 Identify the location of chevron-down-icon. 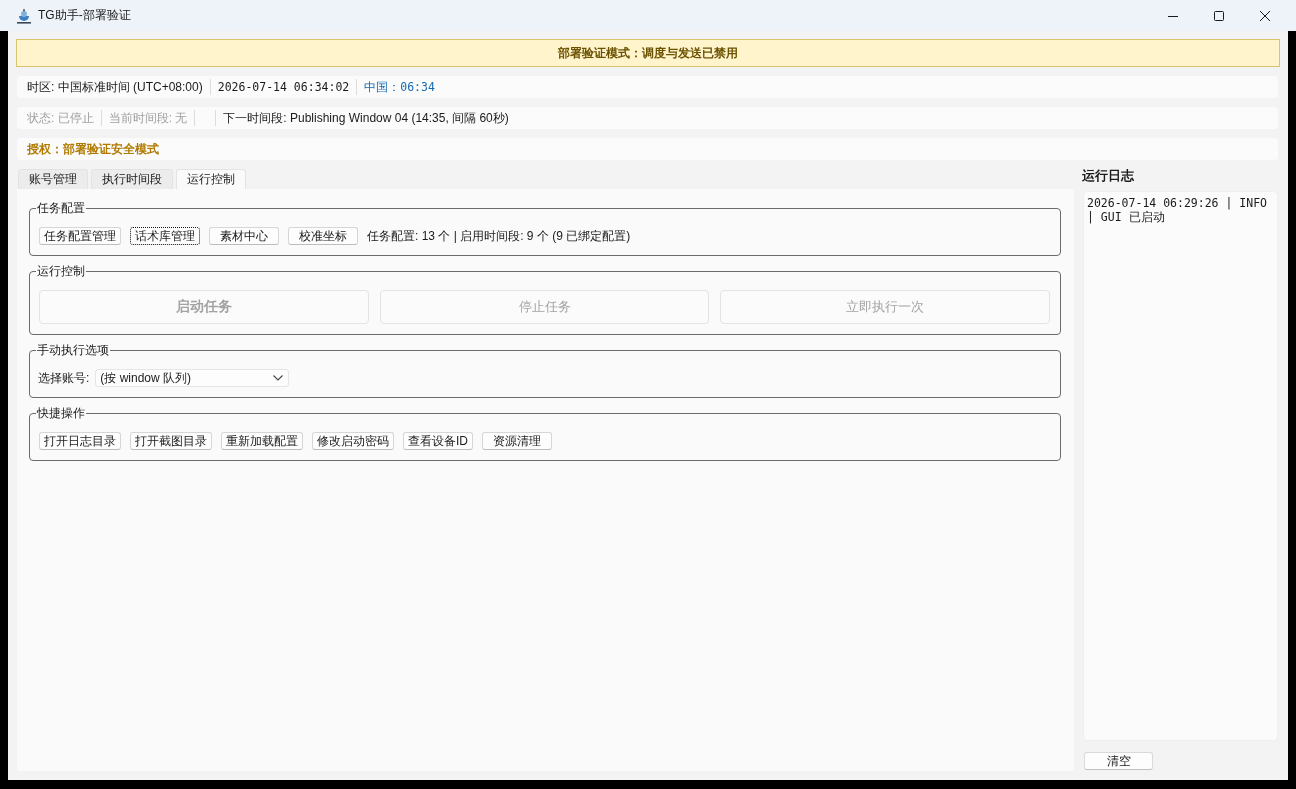
(278, 378).